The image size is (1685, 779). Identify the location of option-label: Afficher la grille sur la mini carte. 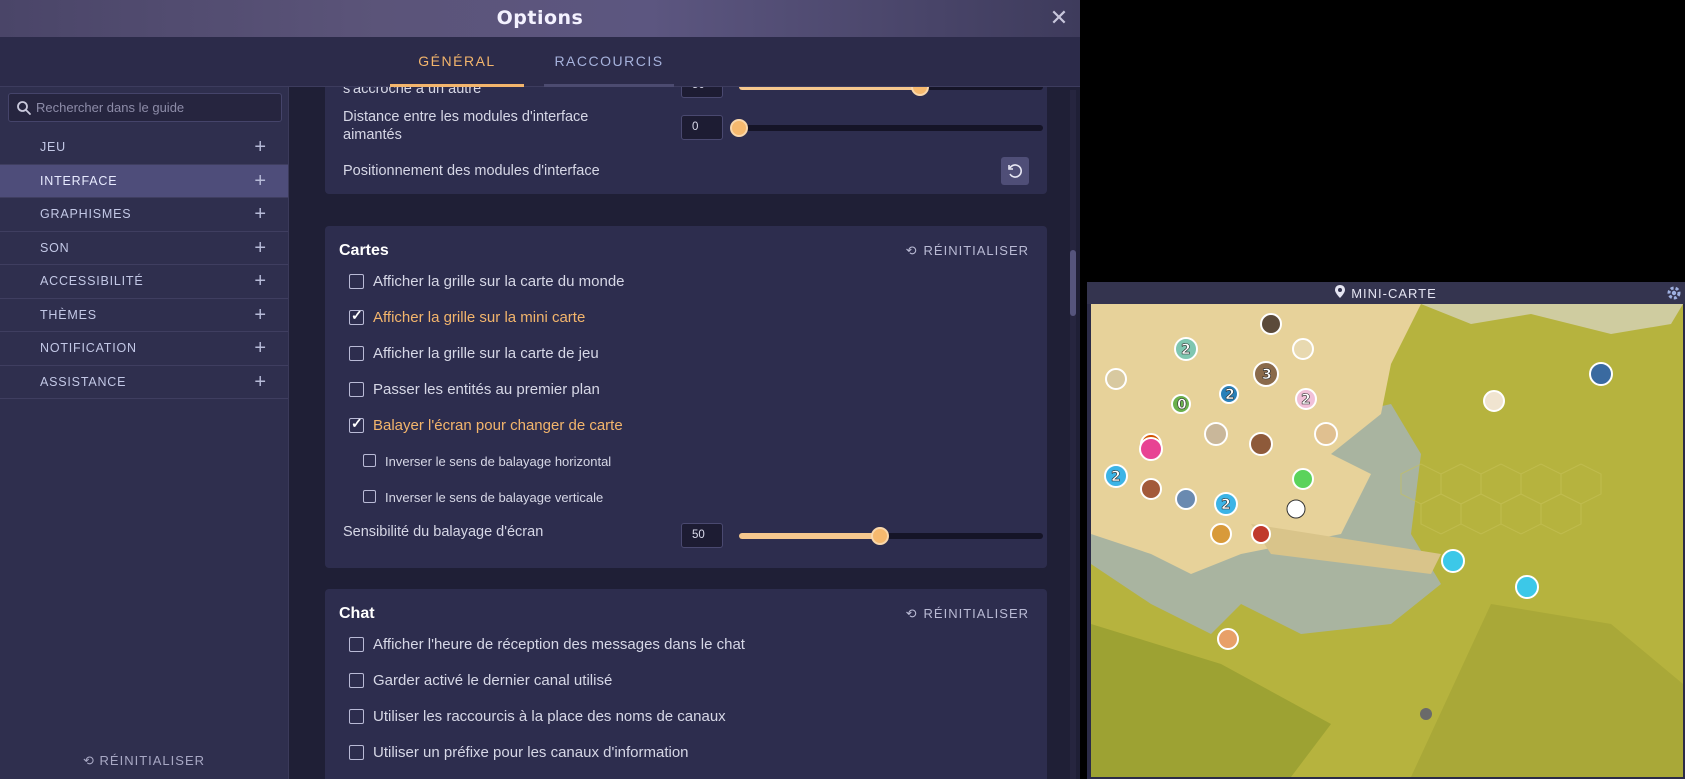
(479, 317).